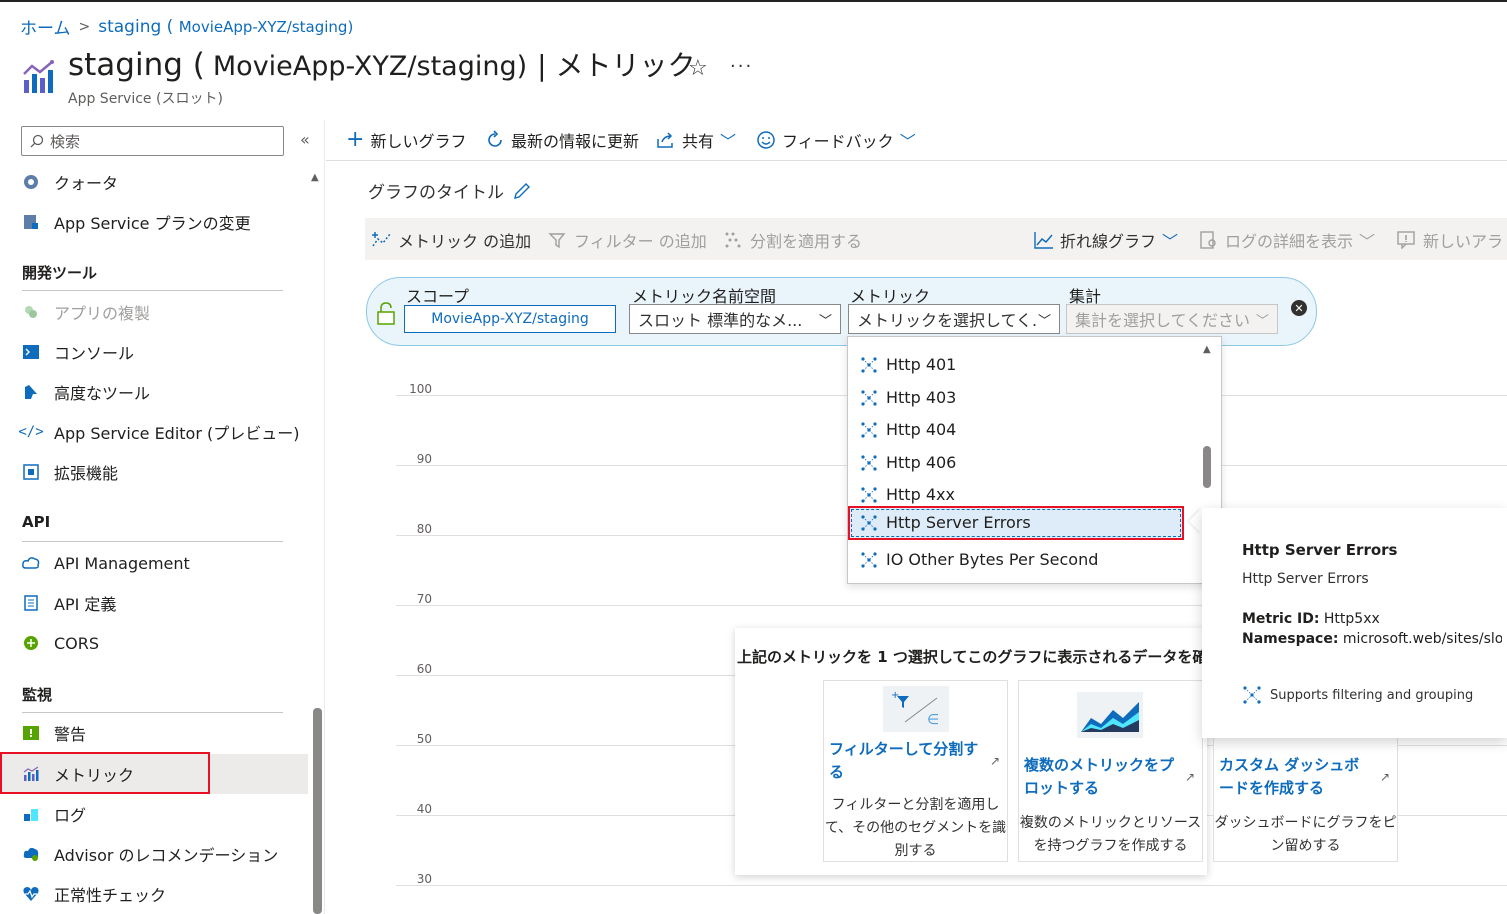 The width and height of the screenshot is (1507, 914). I want to click on ellipsis-icon: ···, so click(741, 66).